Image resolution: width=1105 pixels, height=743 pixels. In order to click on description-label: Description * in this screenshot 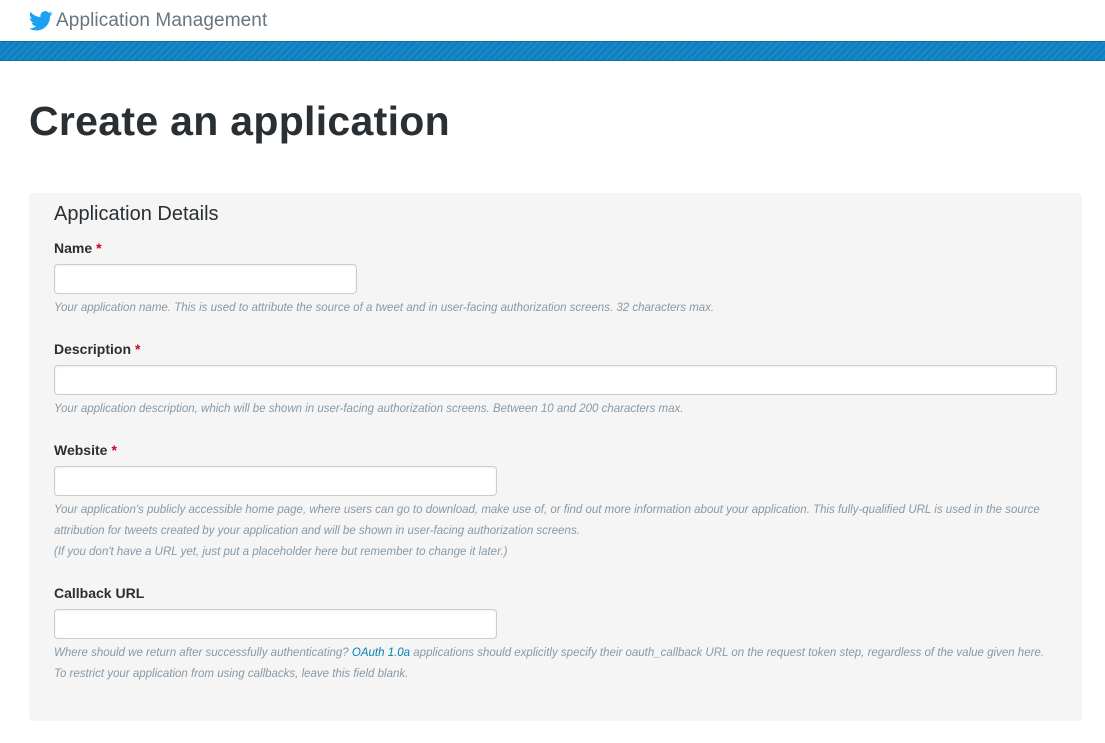, I will do `click(97, 349)`.